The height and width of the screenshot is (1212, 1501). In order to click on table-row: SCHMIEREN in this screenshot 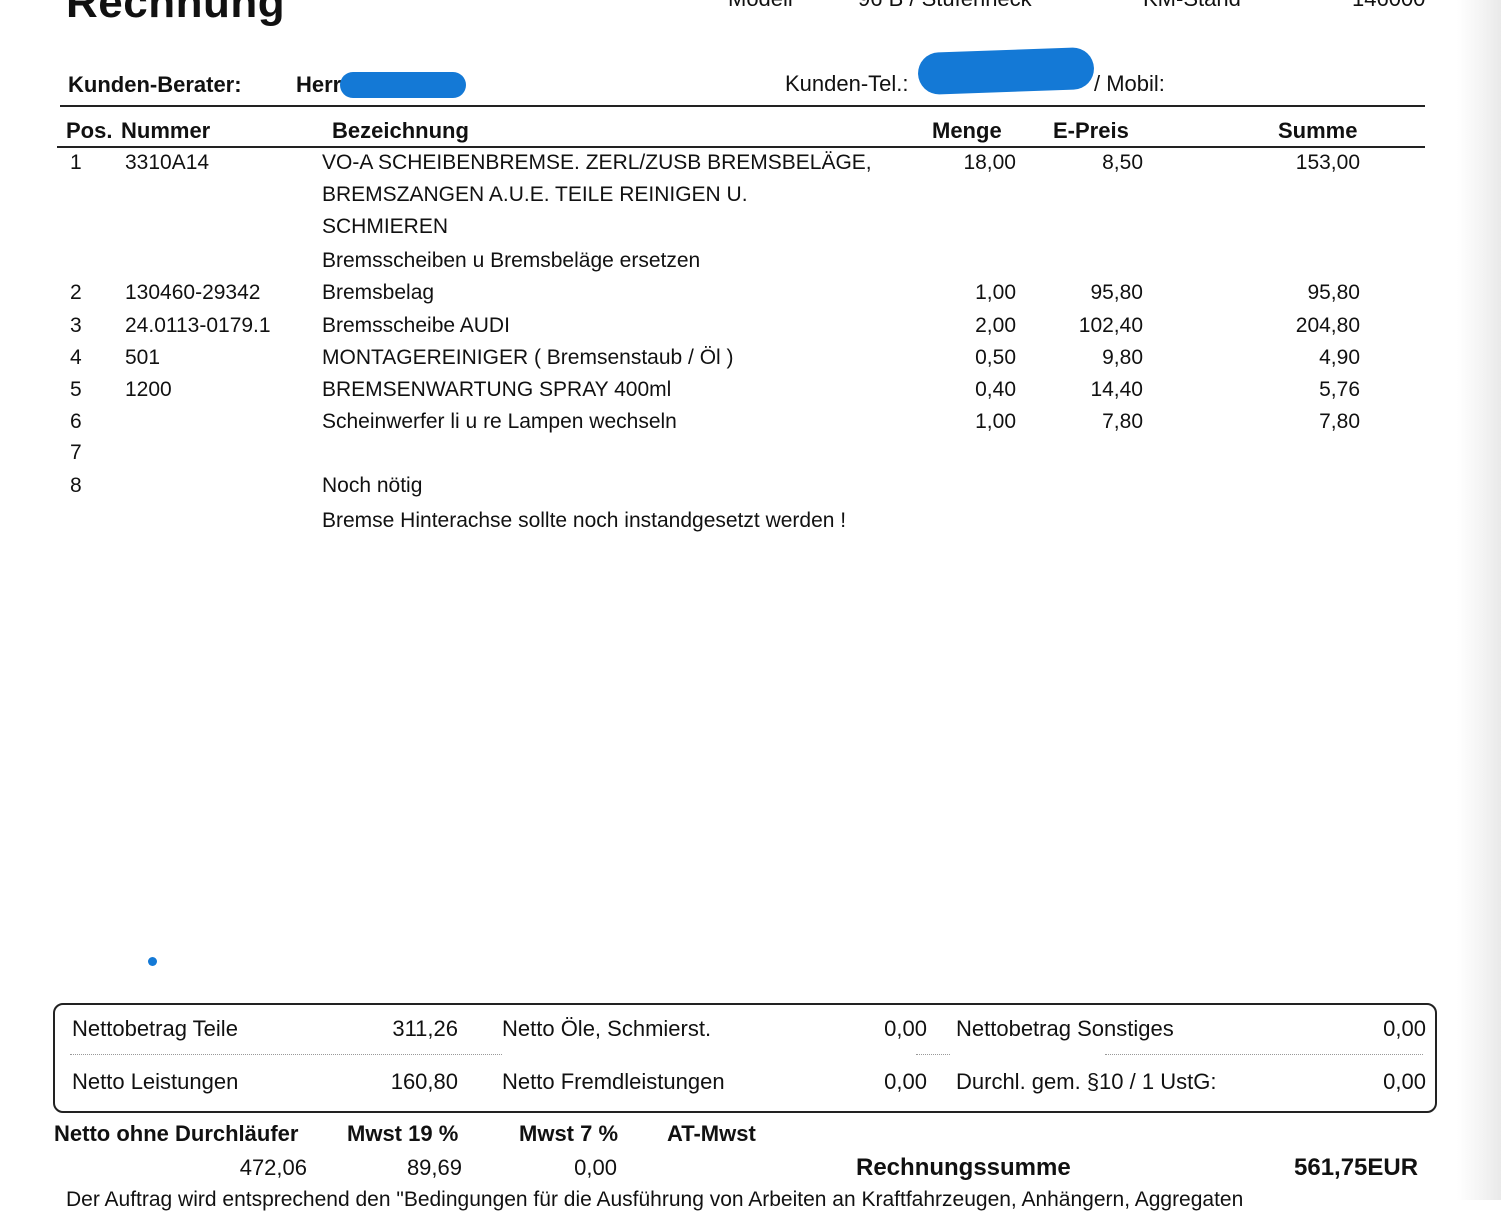, I will do `click(725, 230)`.